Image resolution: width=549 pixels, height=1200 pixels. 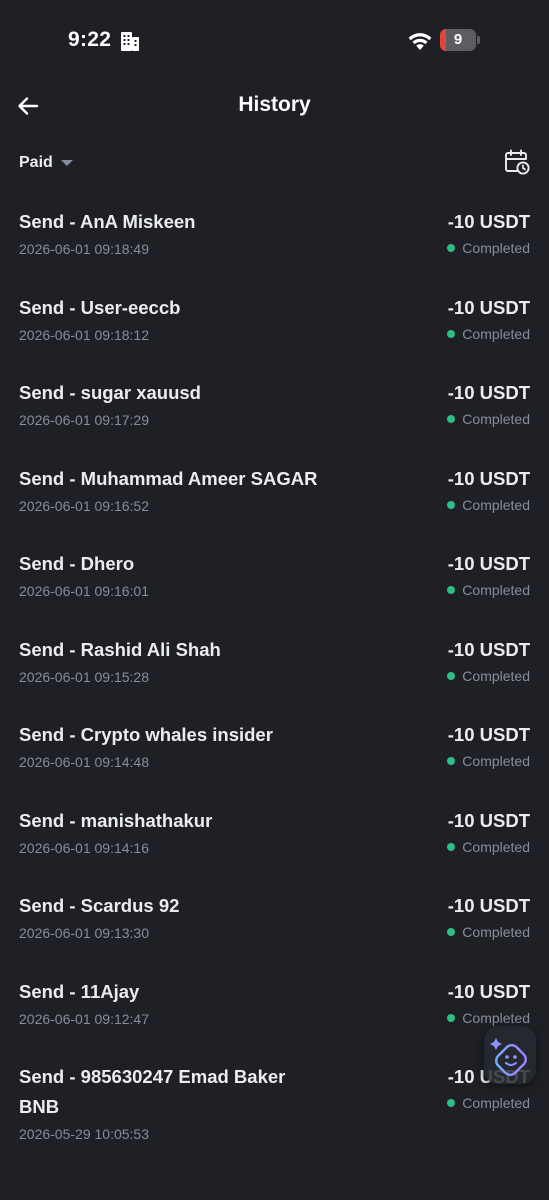 I want to click on transaction-title: Send - sugar xauusd, so click(x=110, y=392).